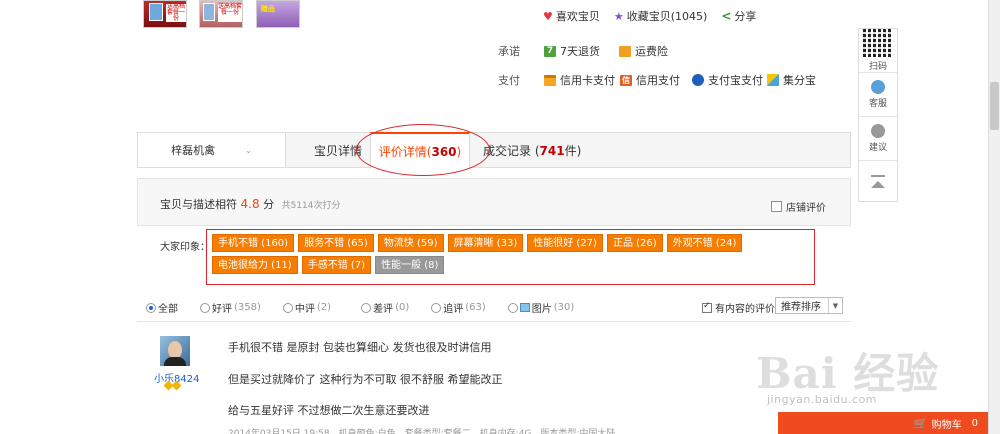 The image size is (1000, 434). Describe the element at coordinates (704, 243) in the screenshot. I see `impression-tag: 外观不错 (24)` at that location.